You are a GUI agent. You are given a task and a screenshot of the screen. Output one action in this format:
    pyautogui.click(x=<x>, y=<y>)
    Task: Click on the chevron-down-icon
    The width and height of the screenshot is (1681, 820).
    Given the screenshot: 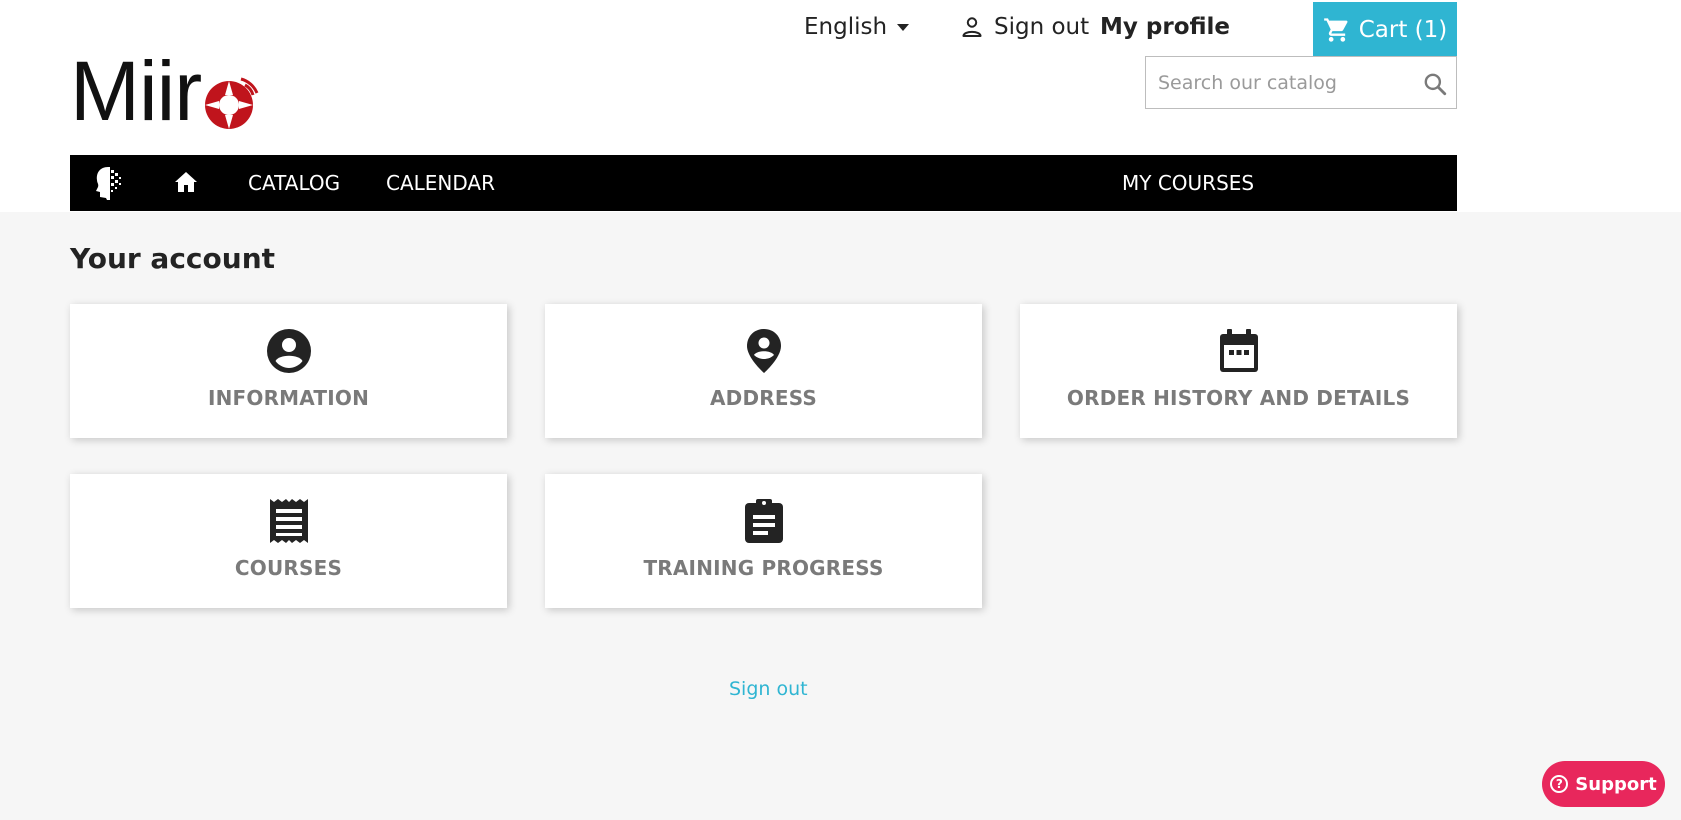 What is the action you would take?
    pyautogui.click(x=903, y=27)
    